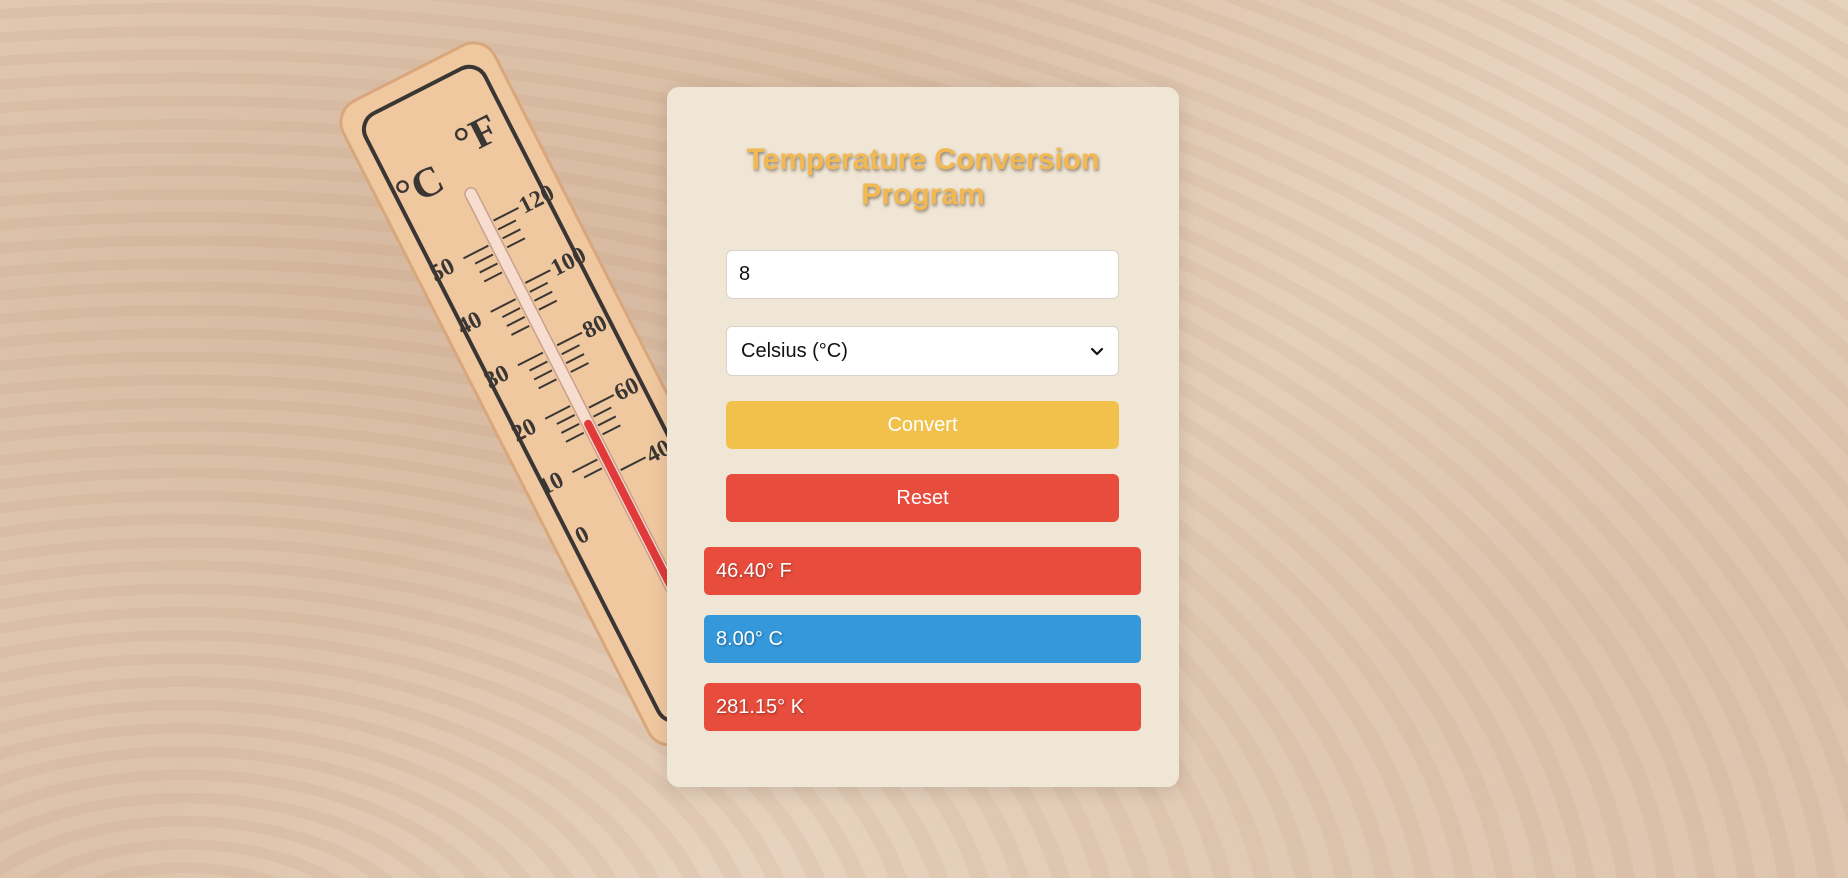  I want to click on result-kelvin: 281.15° K, so click(922, 707).